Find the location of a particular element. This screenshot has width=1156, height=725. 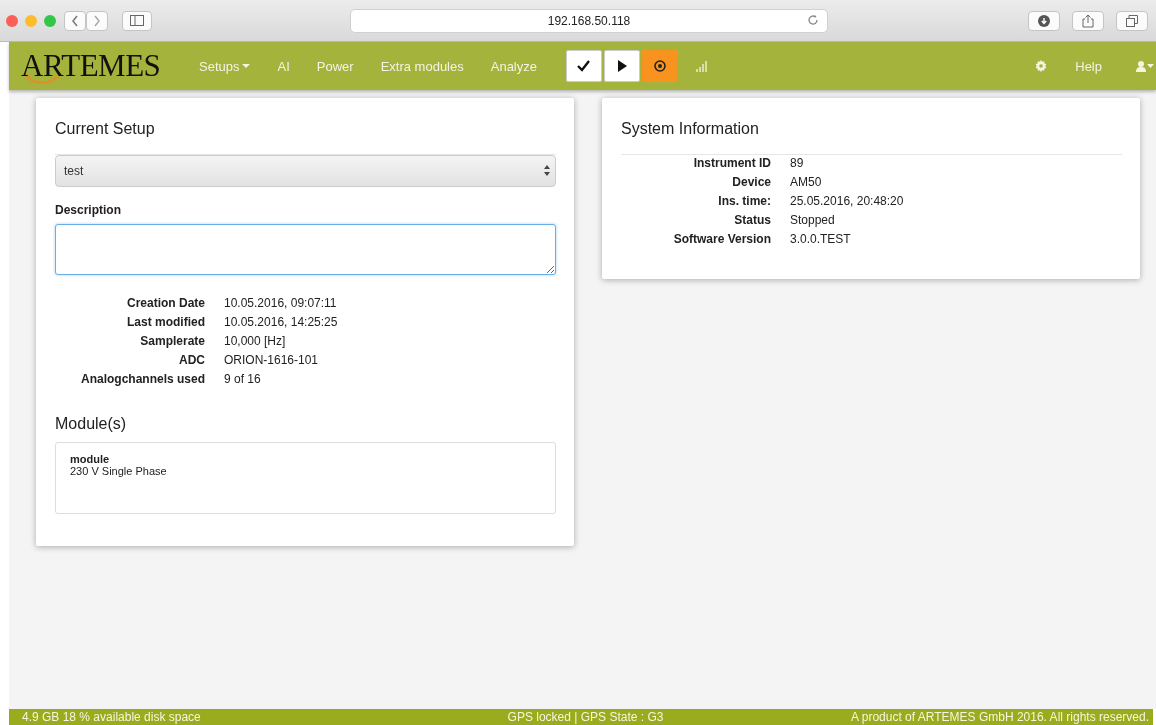

signal-icon is located at coordinates (701, 66).